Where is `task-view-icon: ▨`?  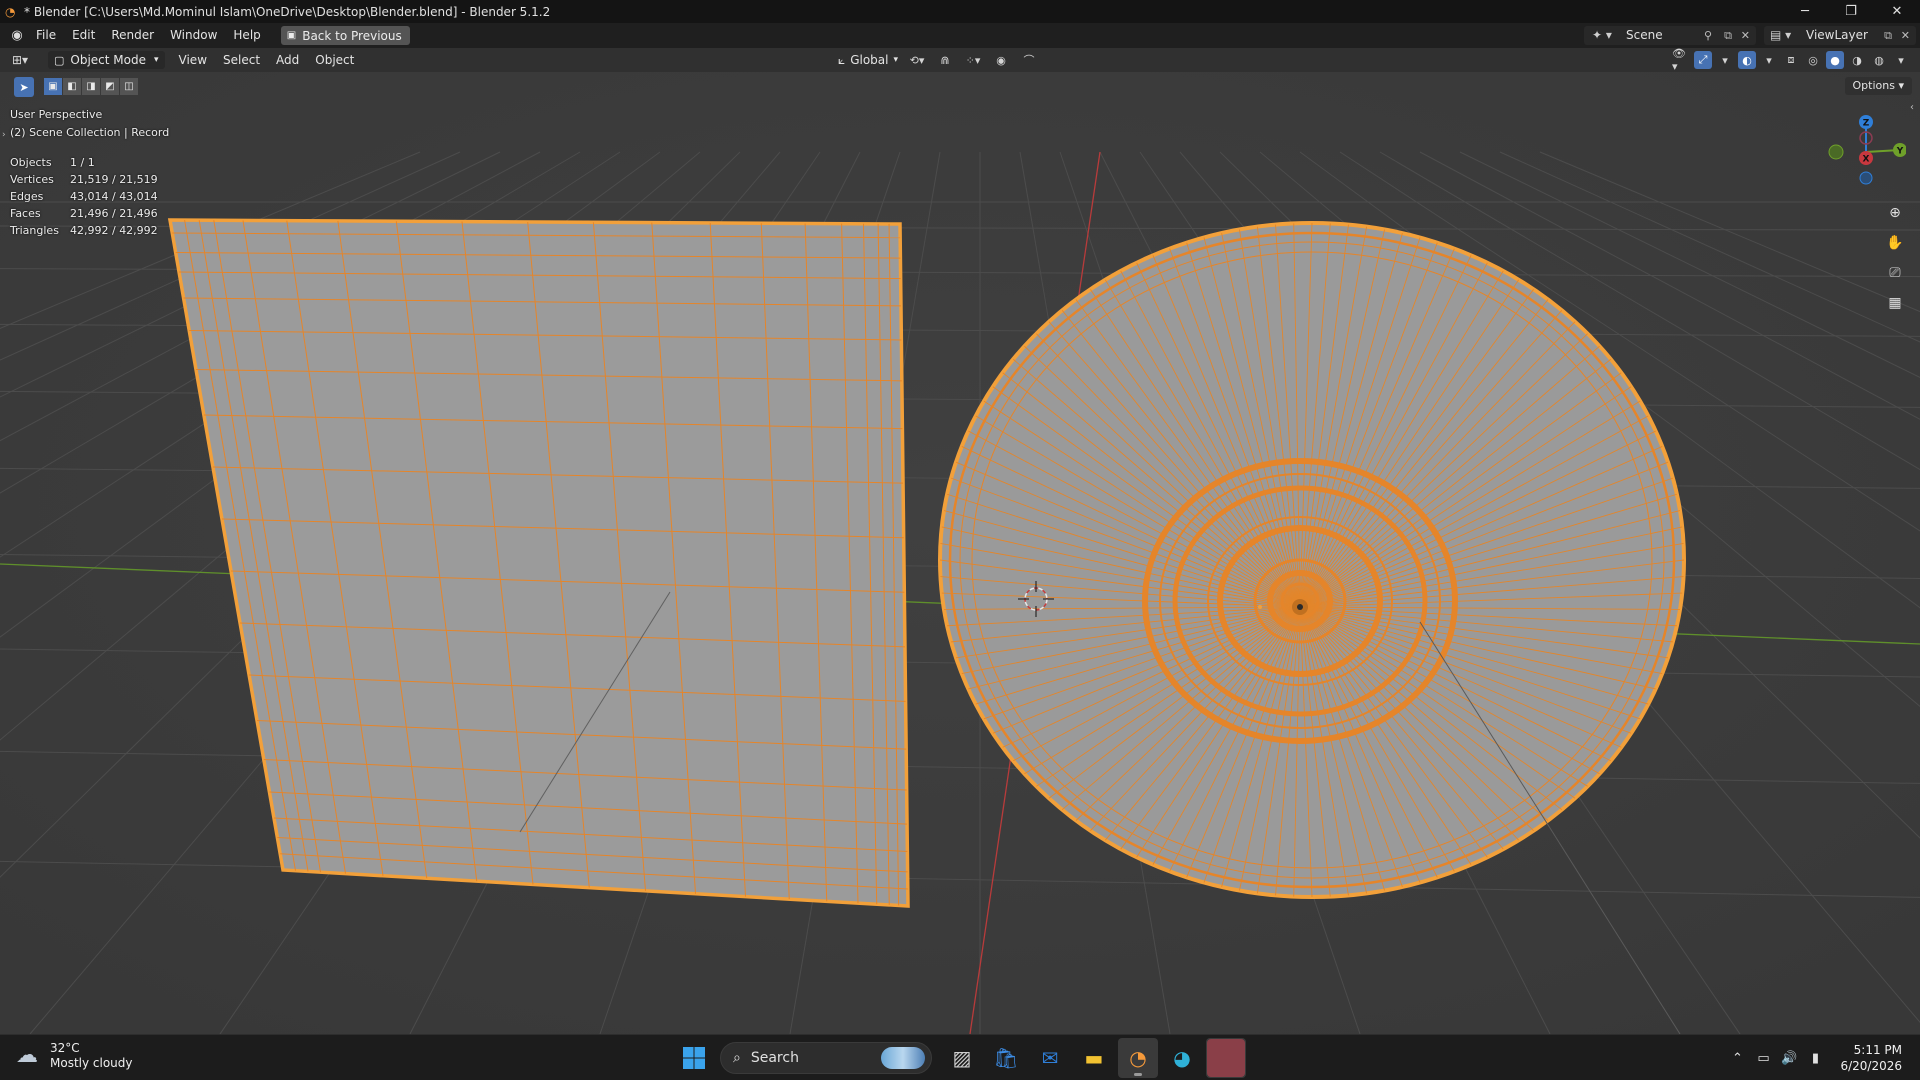 task-view-icon: ▨ is located at coordinates (962, 1058).